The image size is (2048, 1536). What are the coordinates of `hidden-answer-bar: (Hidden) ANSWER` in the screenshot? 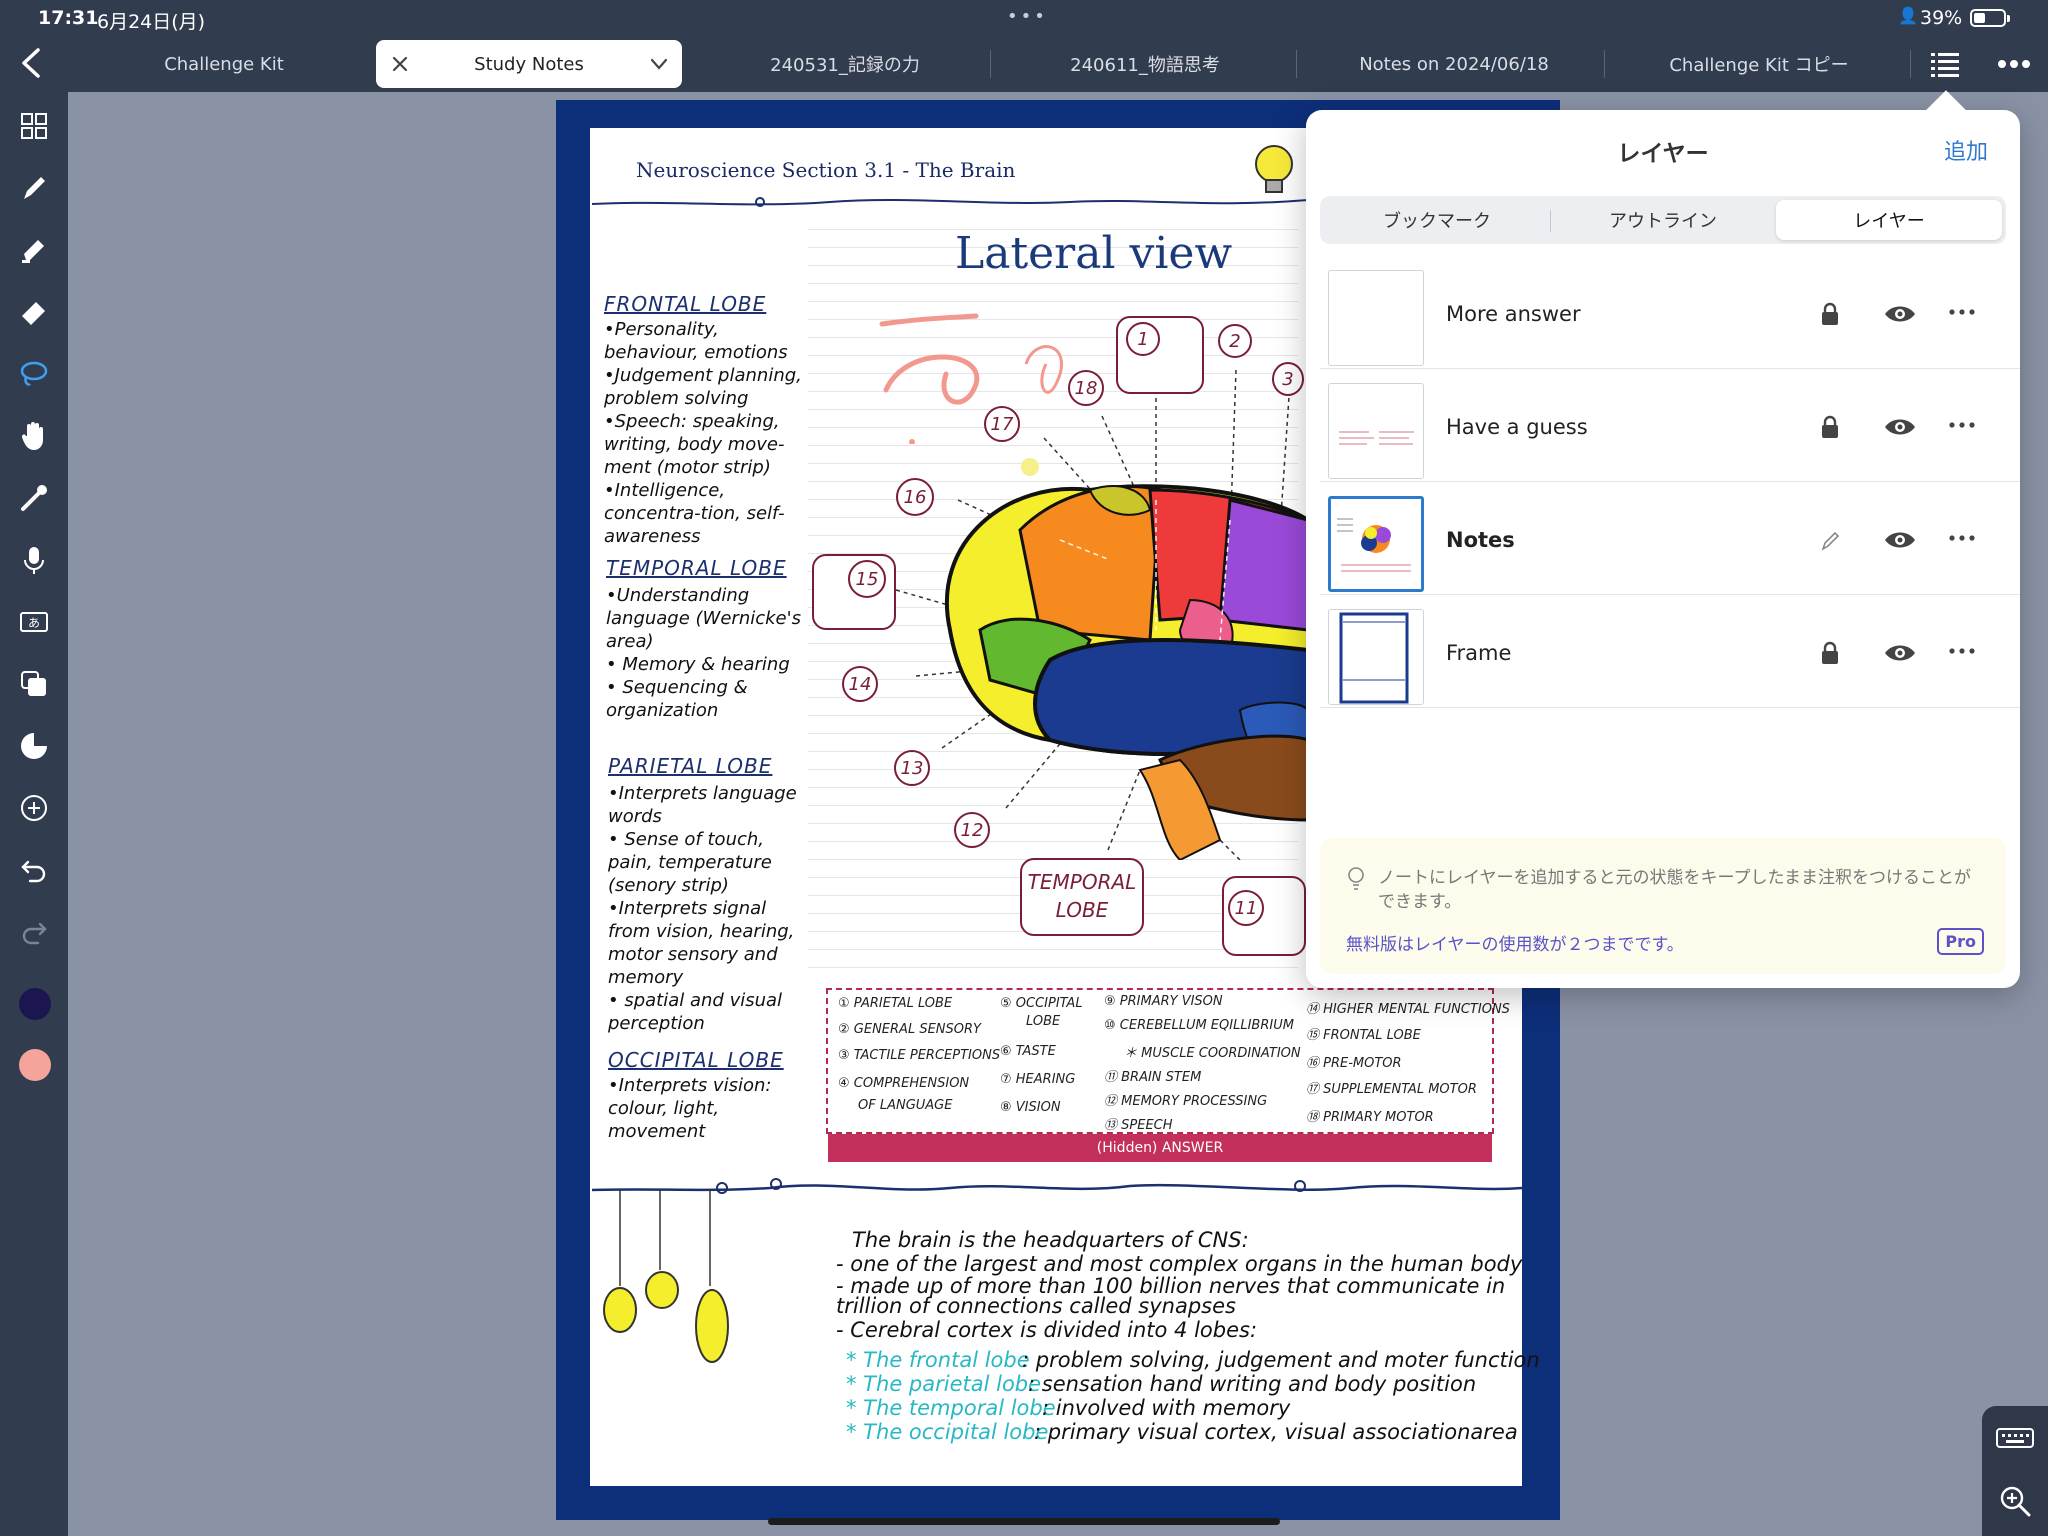 It's located at (1160, 1148).